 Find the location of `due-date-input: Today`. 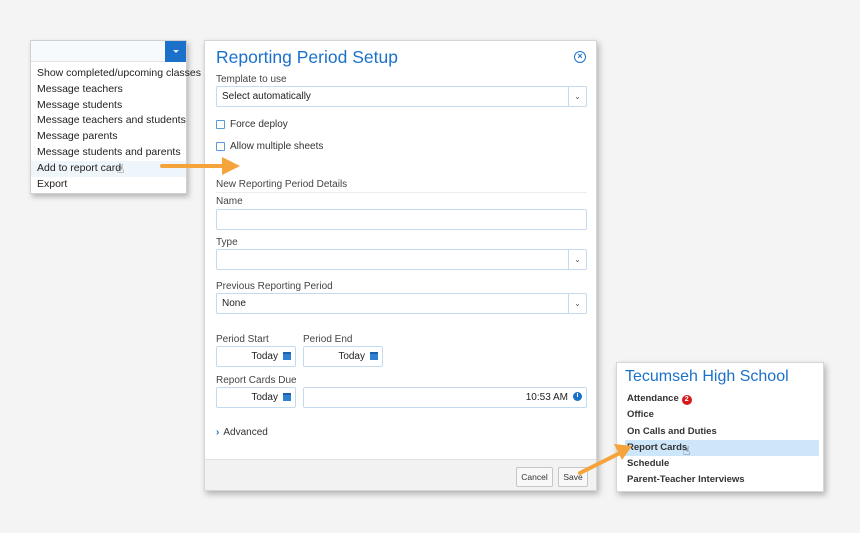

due-date-input: Today is located at coordinates (256, 397).